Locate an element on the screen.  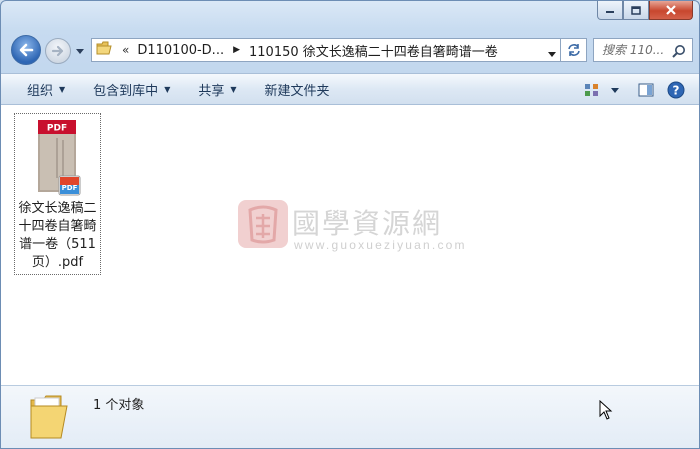
svg-text: PDF is located at coordinates (70, 188).